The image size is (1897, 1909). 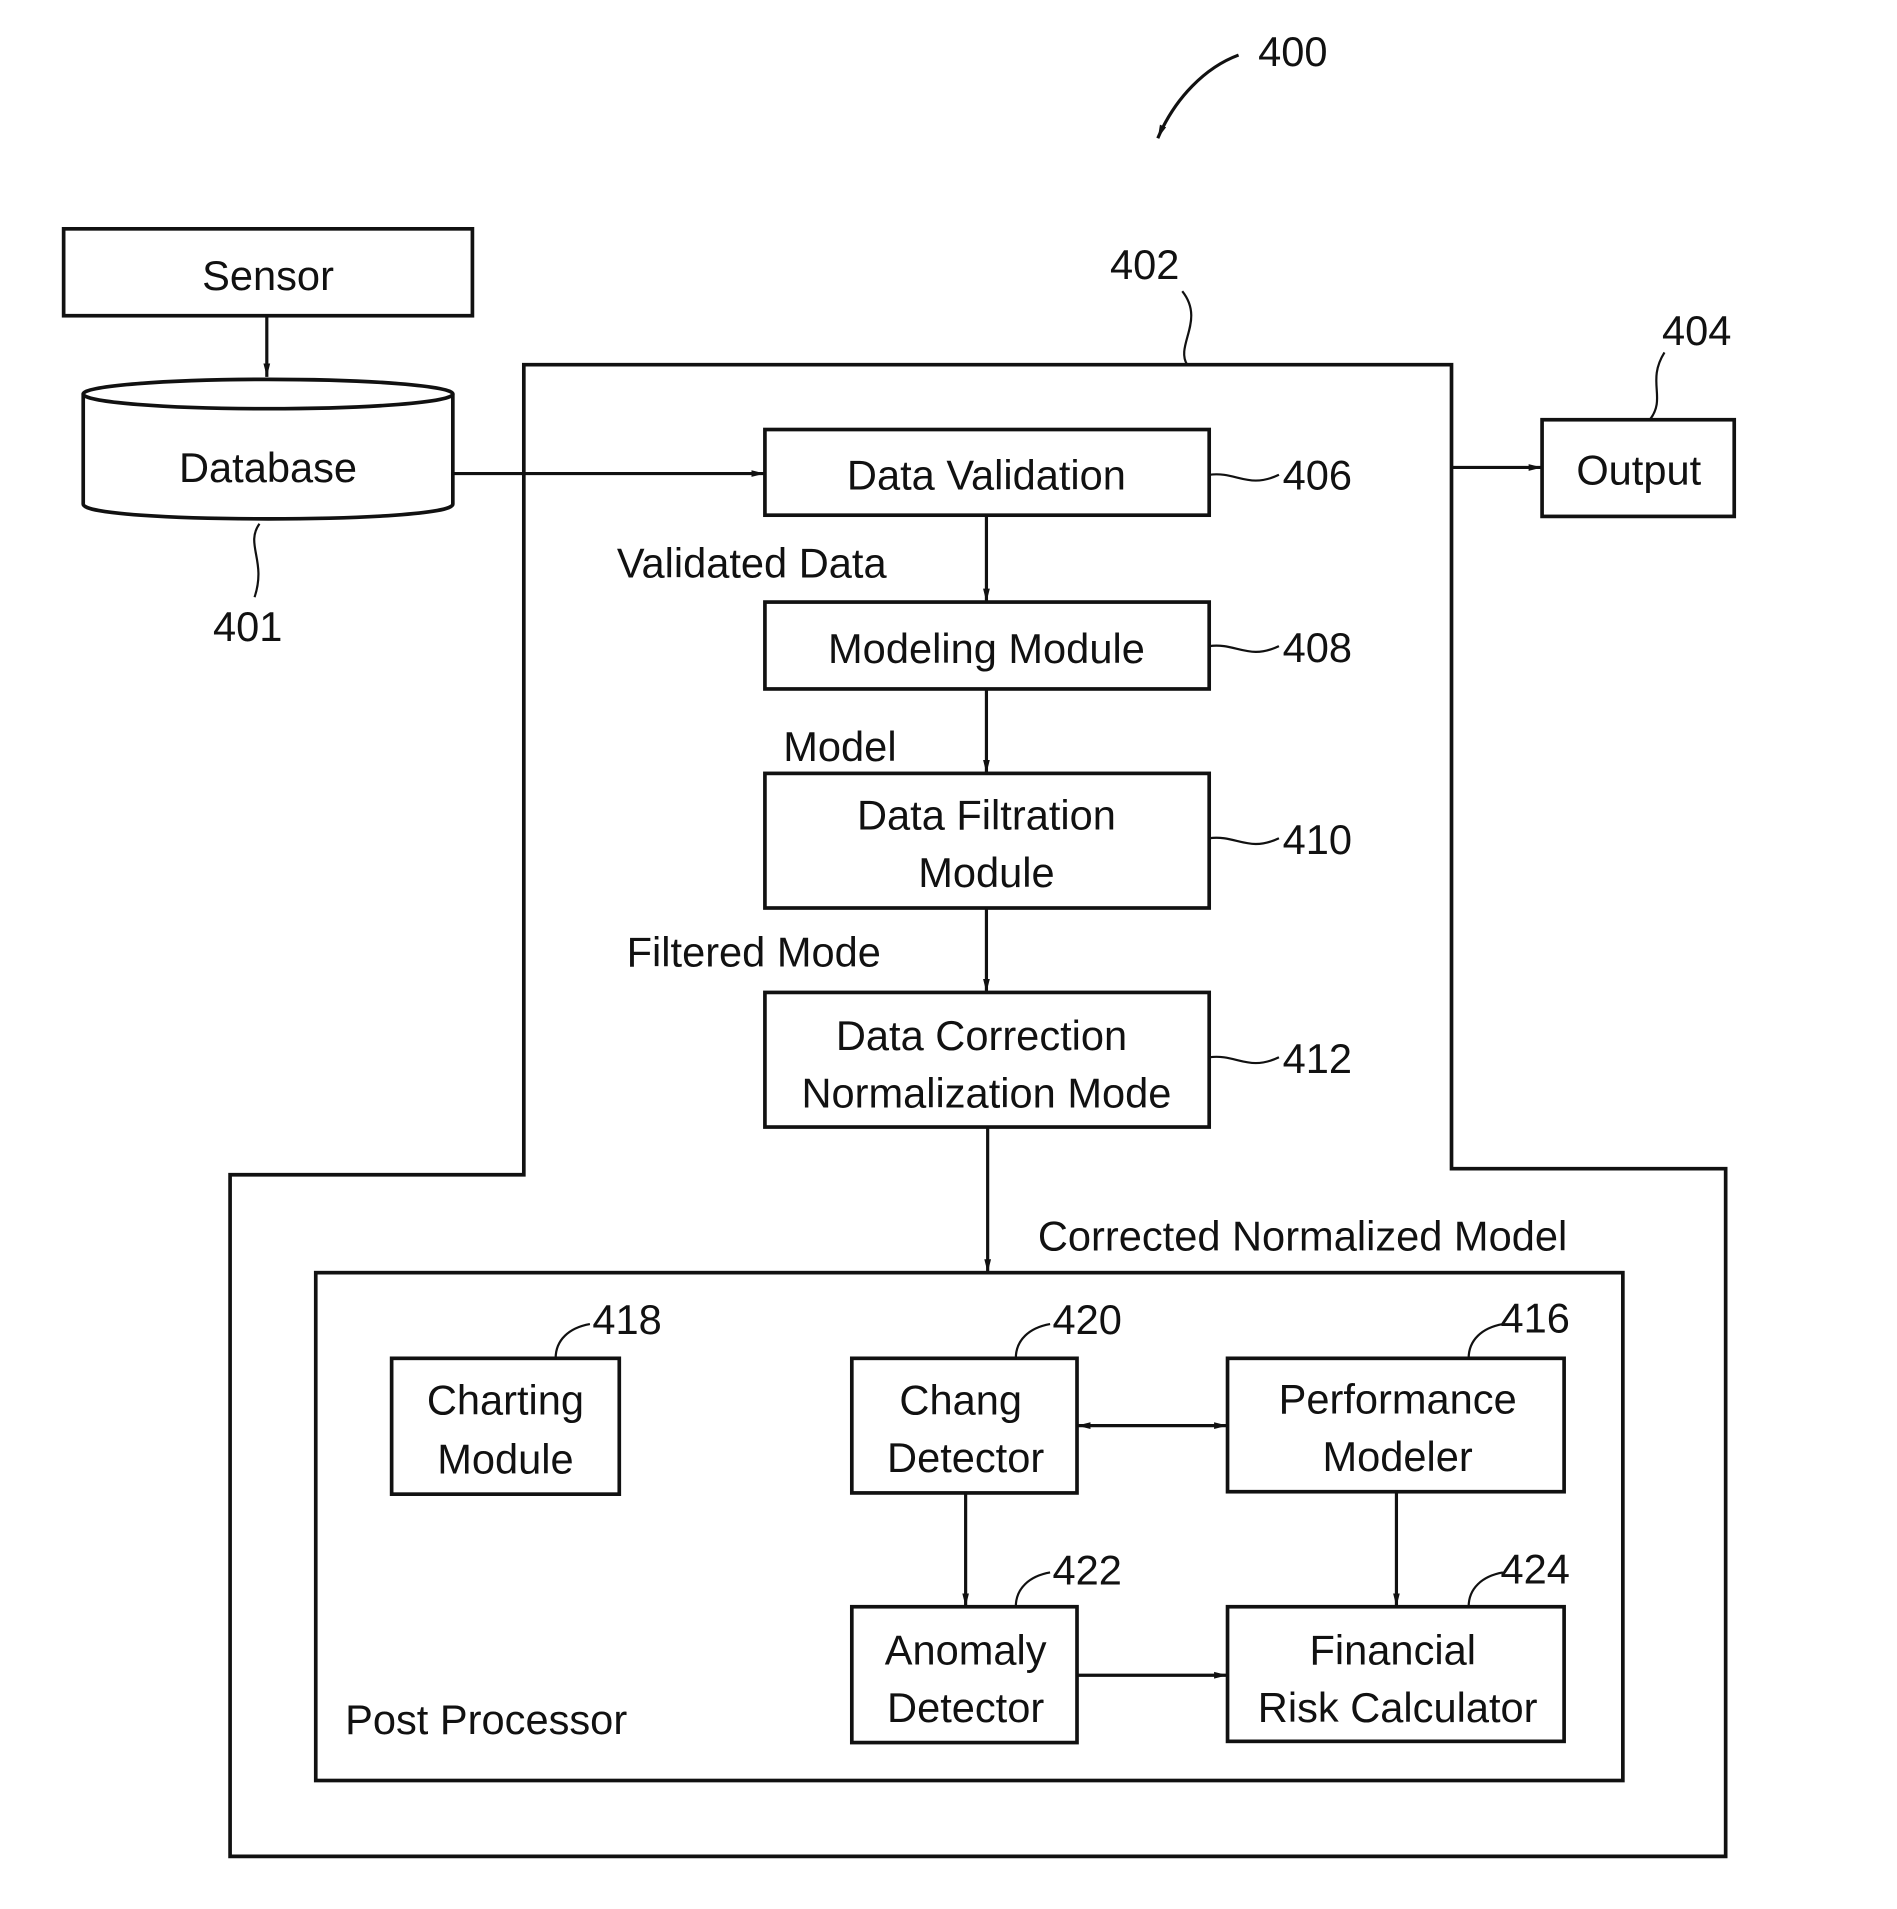 What do you see at coordinates (505, 1400) in the screenshot?
I see `charting-module-label-line1: Charting` at bounding box center [505, 1400].